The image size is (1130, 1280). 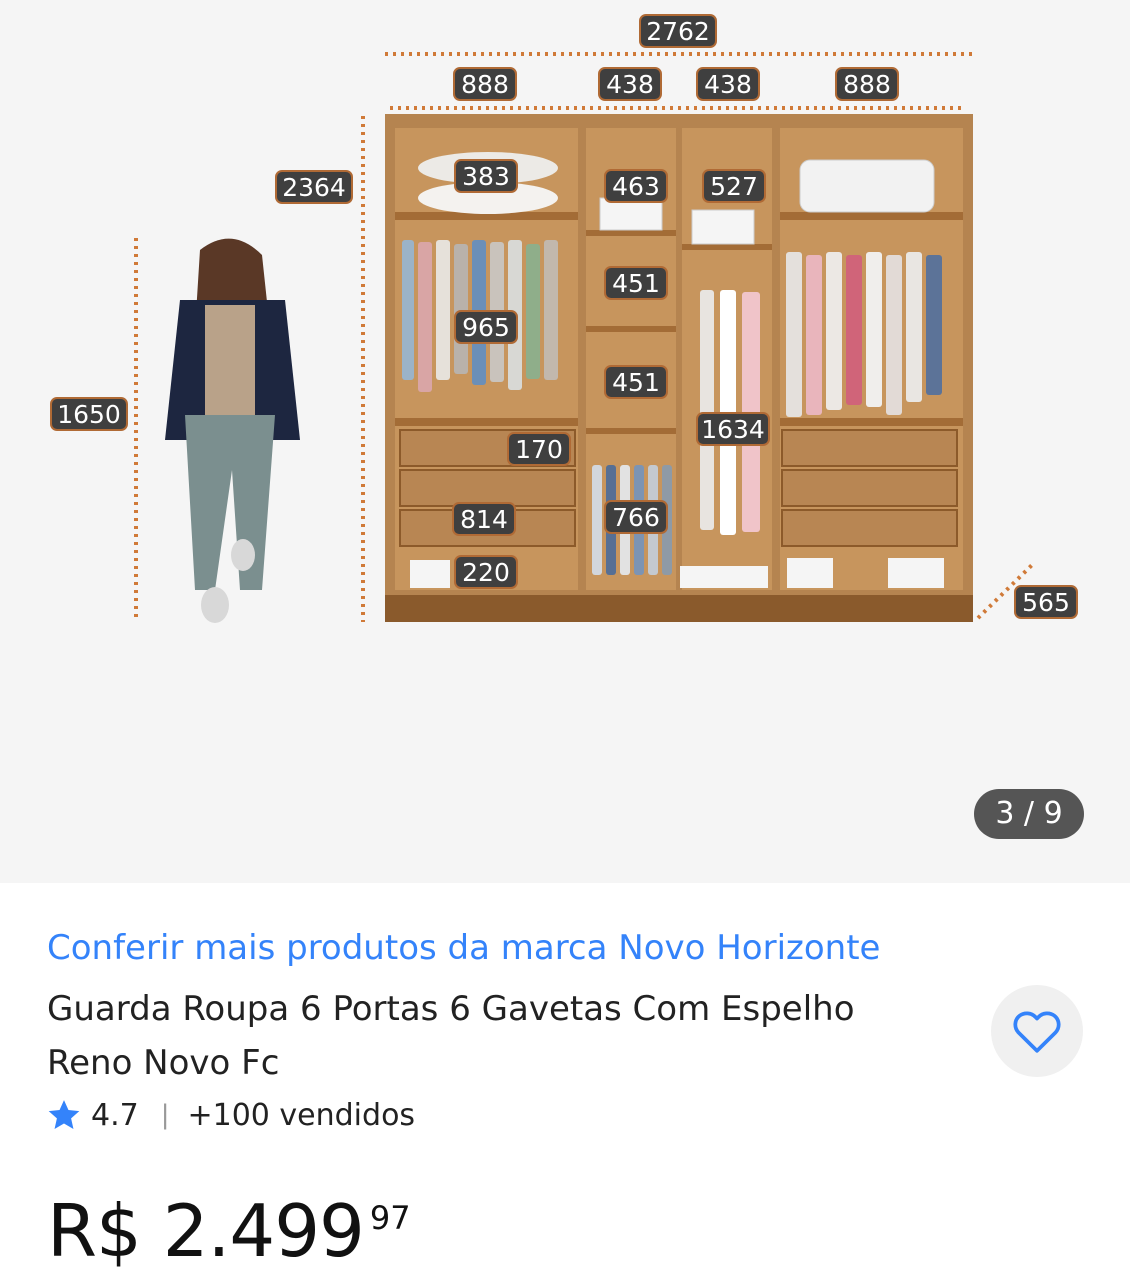 I want to click on dim-bottom-niche: 220, so click(x=486, y=572).